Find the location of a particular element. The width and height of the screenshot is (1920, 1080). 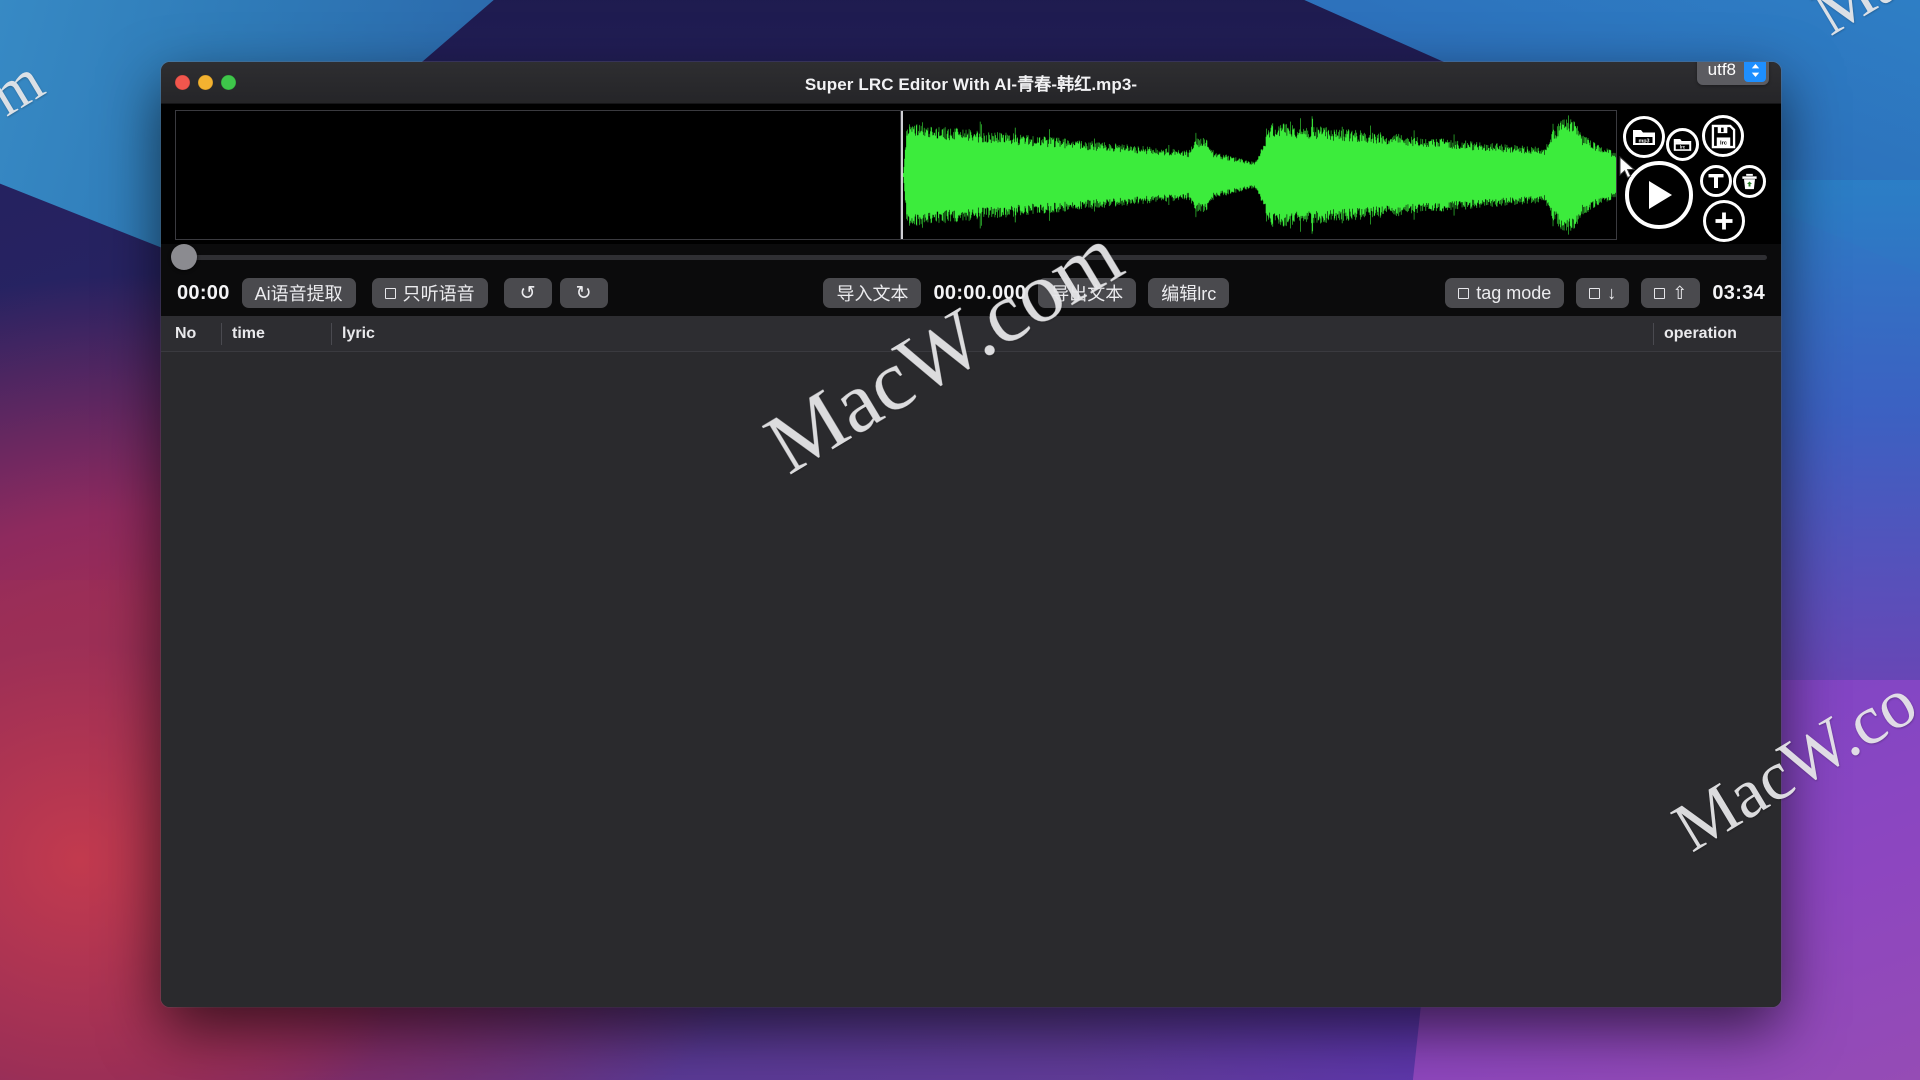

total-time-label: 03:34 is located at coordinates (1739, 292).